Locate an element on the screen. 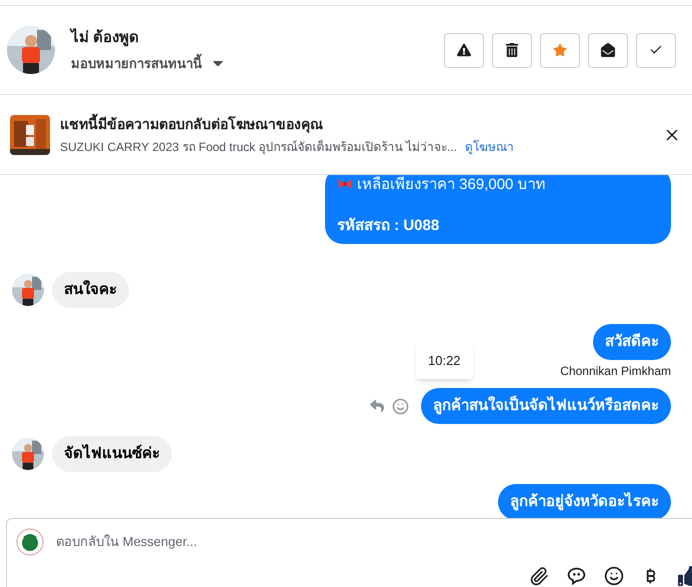  message-bubble: ลูกค้าสนใจเป็นจัดไฟแนว์หรือสดคะ is located at coordinates (546, 406).